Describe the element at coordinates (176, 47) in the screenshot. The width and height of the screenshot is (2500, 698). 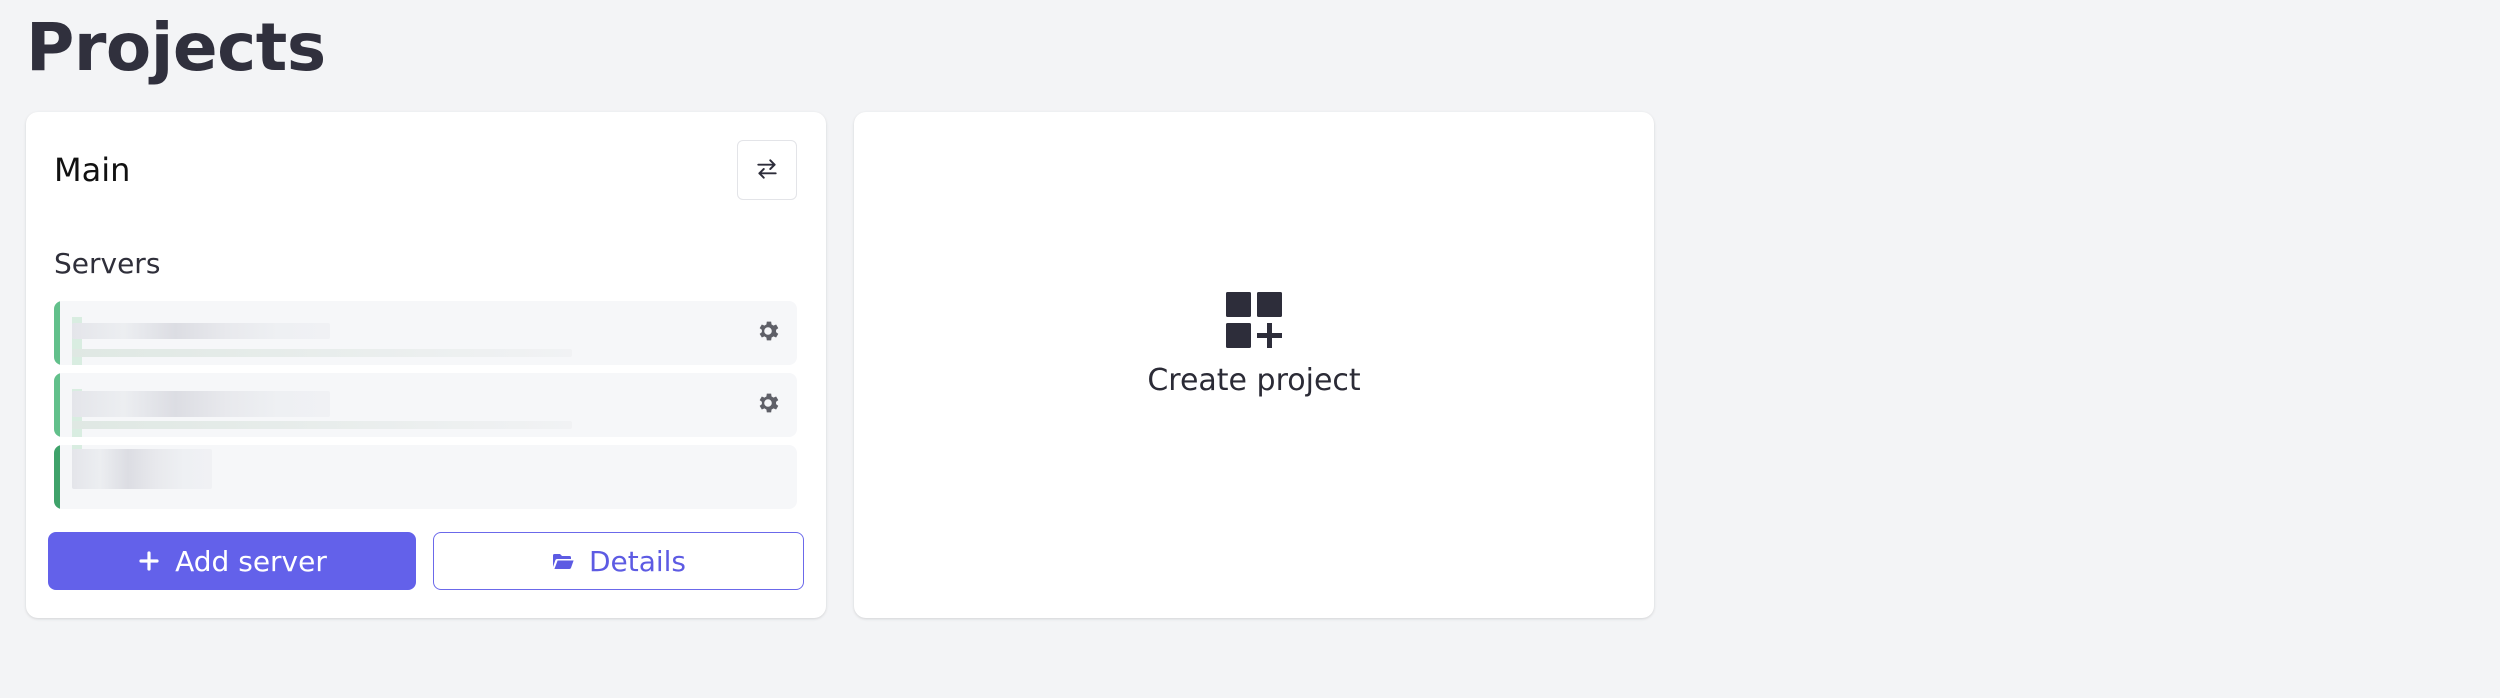
I see `page-title: Projects` at that location.